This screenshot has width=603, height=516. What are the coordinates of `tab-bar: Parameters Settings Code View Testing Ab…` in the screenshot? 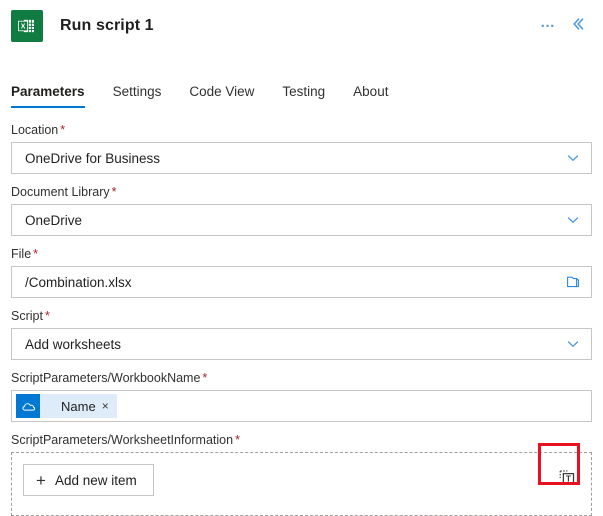 It's located at (301, 89).